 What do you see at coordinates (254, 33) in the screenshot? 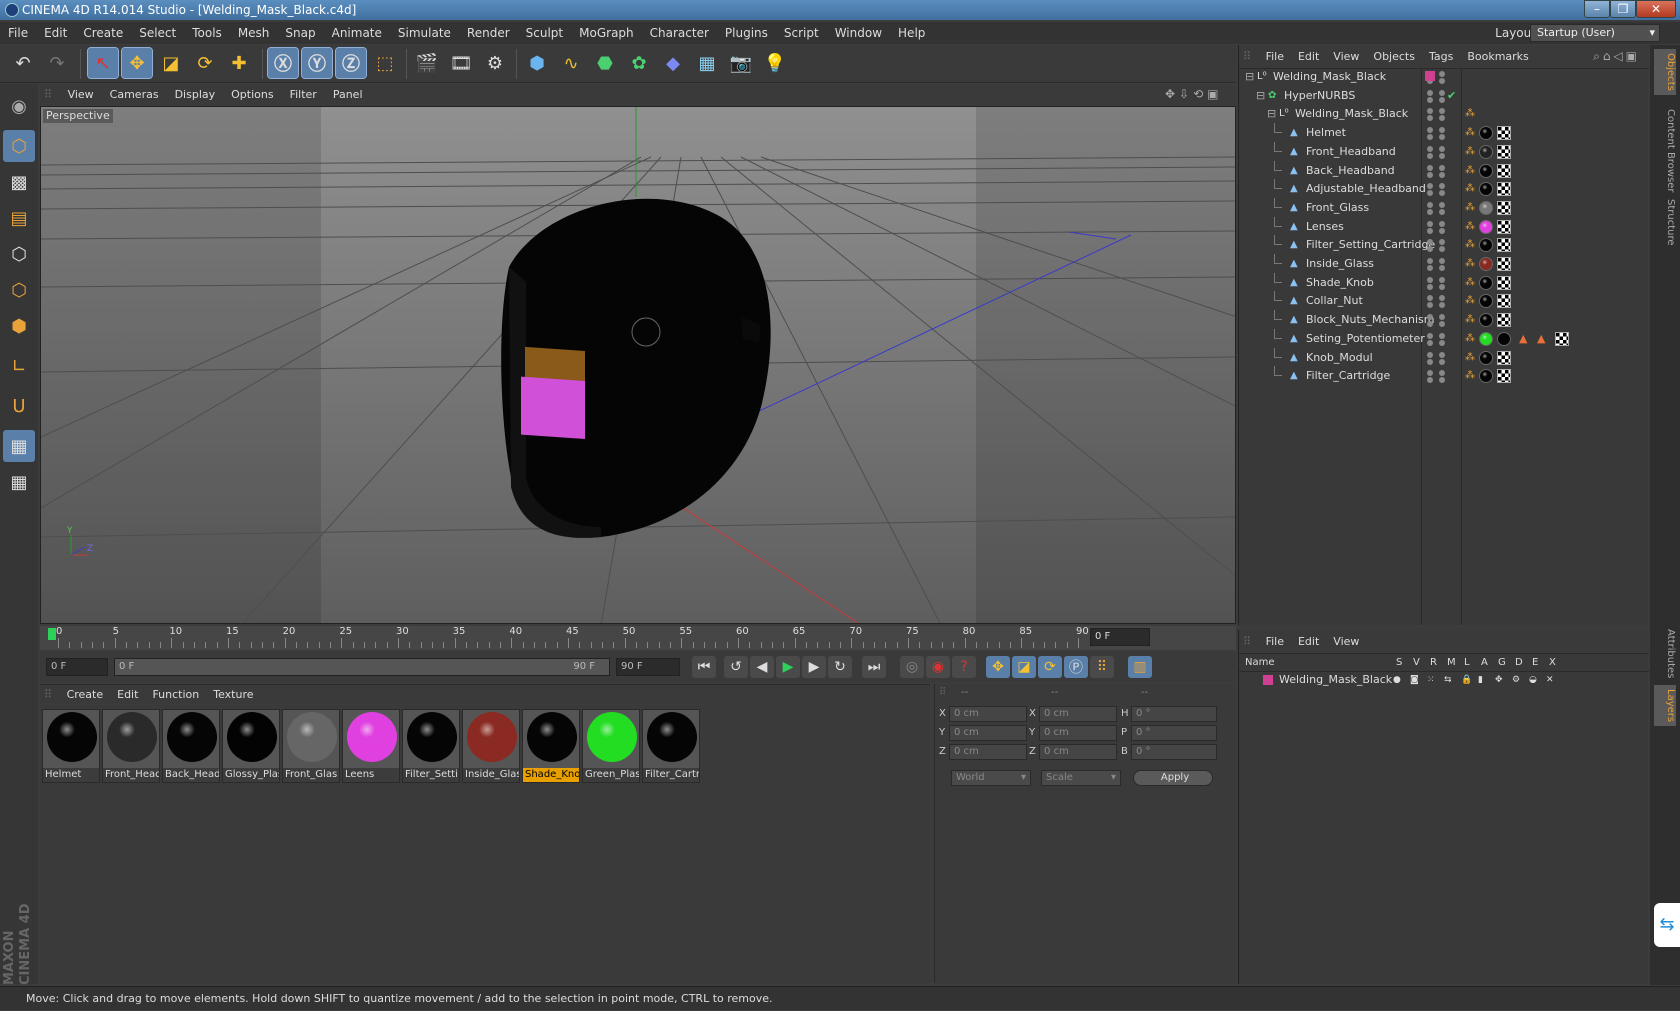
I see `menu-mesh: Mesh` at bounding box center [254, 33].